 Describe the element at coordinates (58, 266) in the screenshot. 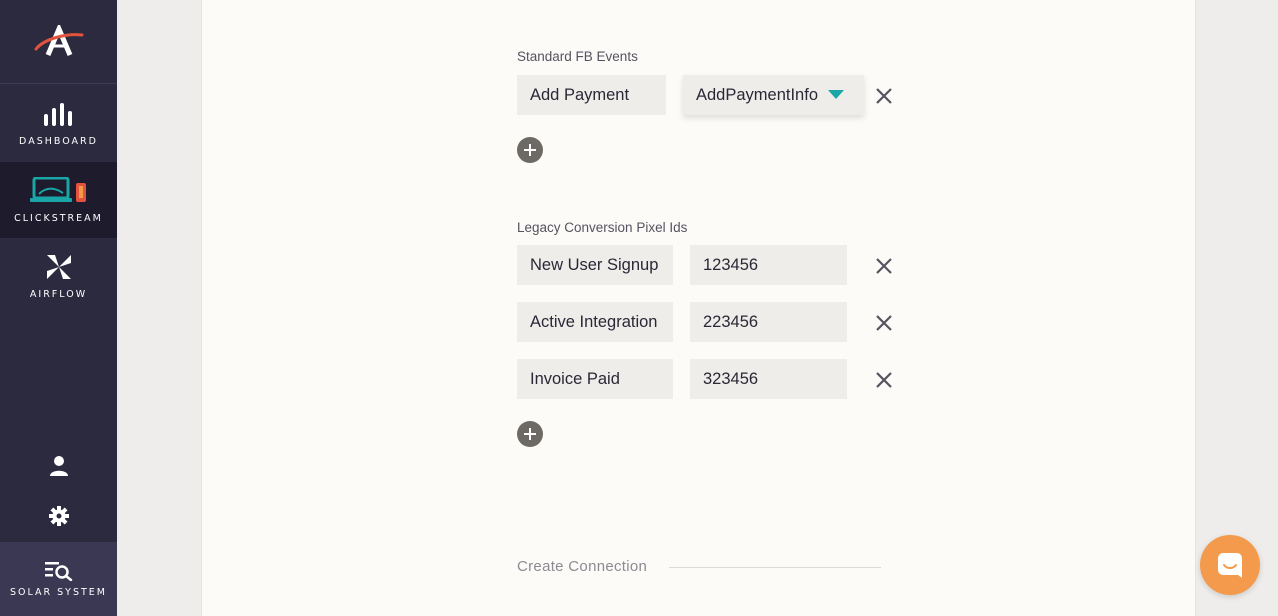

I see `airflow-pinwheel-icon` at that location.